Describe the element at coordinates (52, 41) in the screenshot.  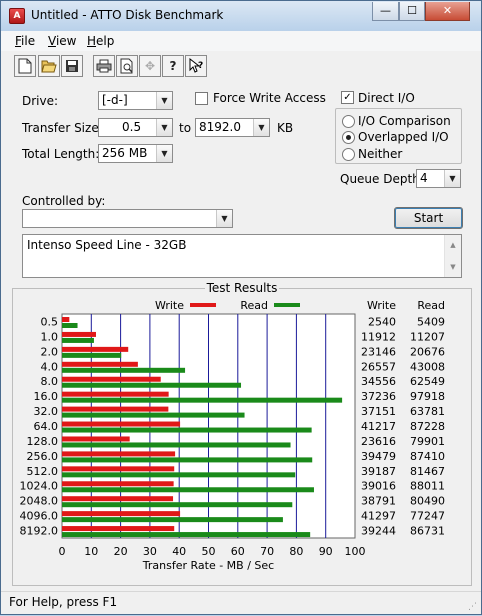
I see `menu-view-accel: V` at that location.